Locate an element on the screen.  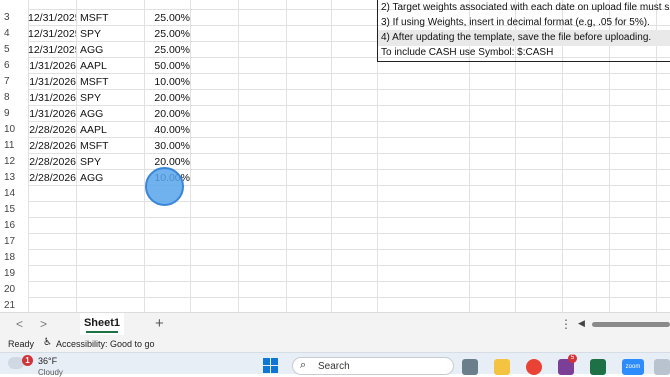
next-sheet-button: > is located at coordinates (43, 324).